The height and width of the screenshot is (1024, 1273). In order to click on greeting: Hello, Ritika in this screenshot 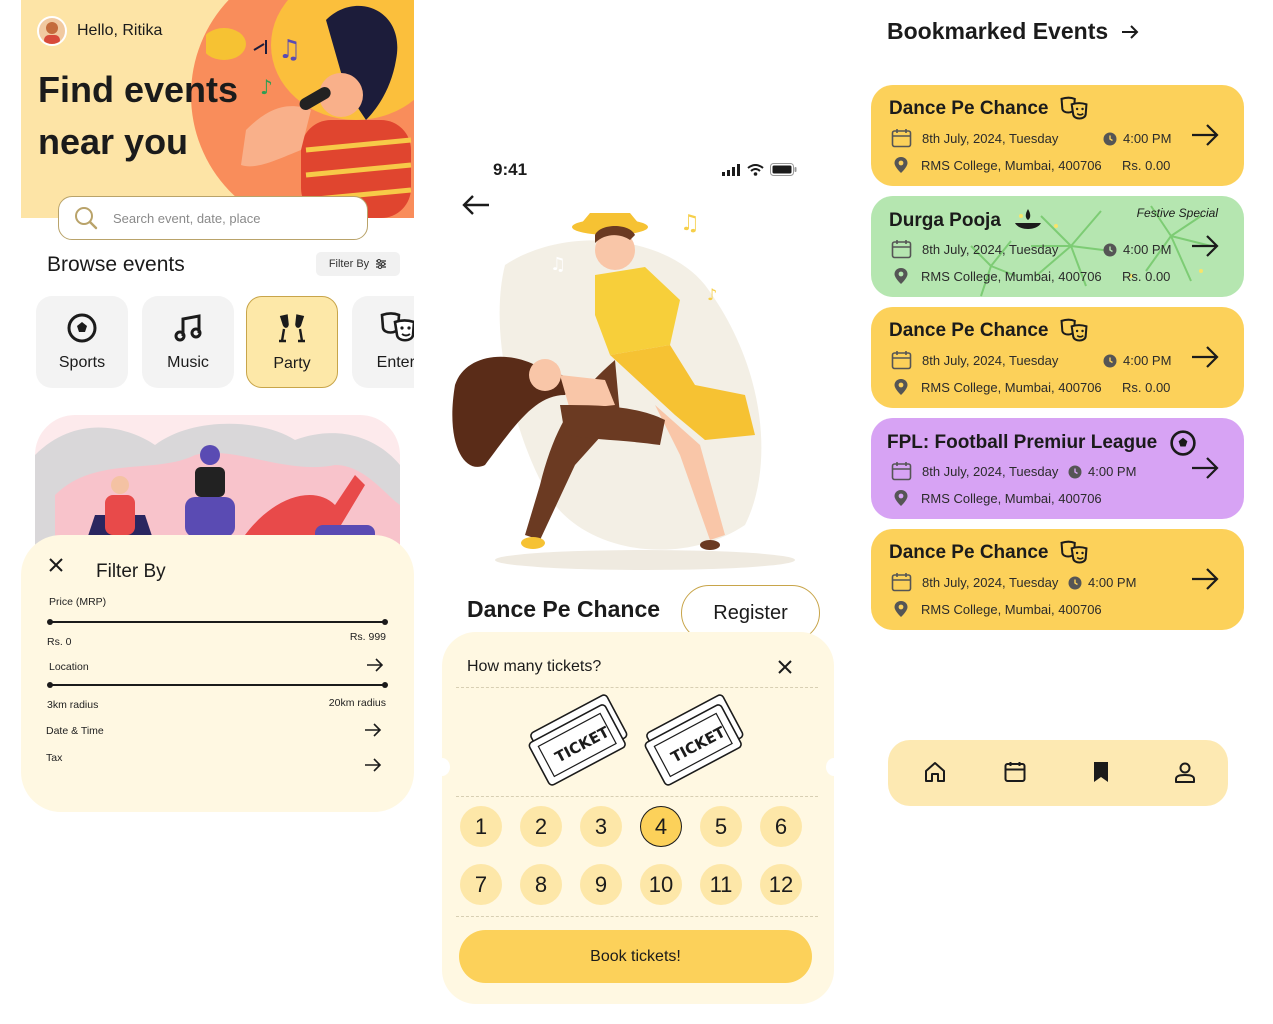, I will do `click(99, 31)`.